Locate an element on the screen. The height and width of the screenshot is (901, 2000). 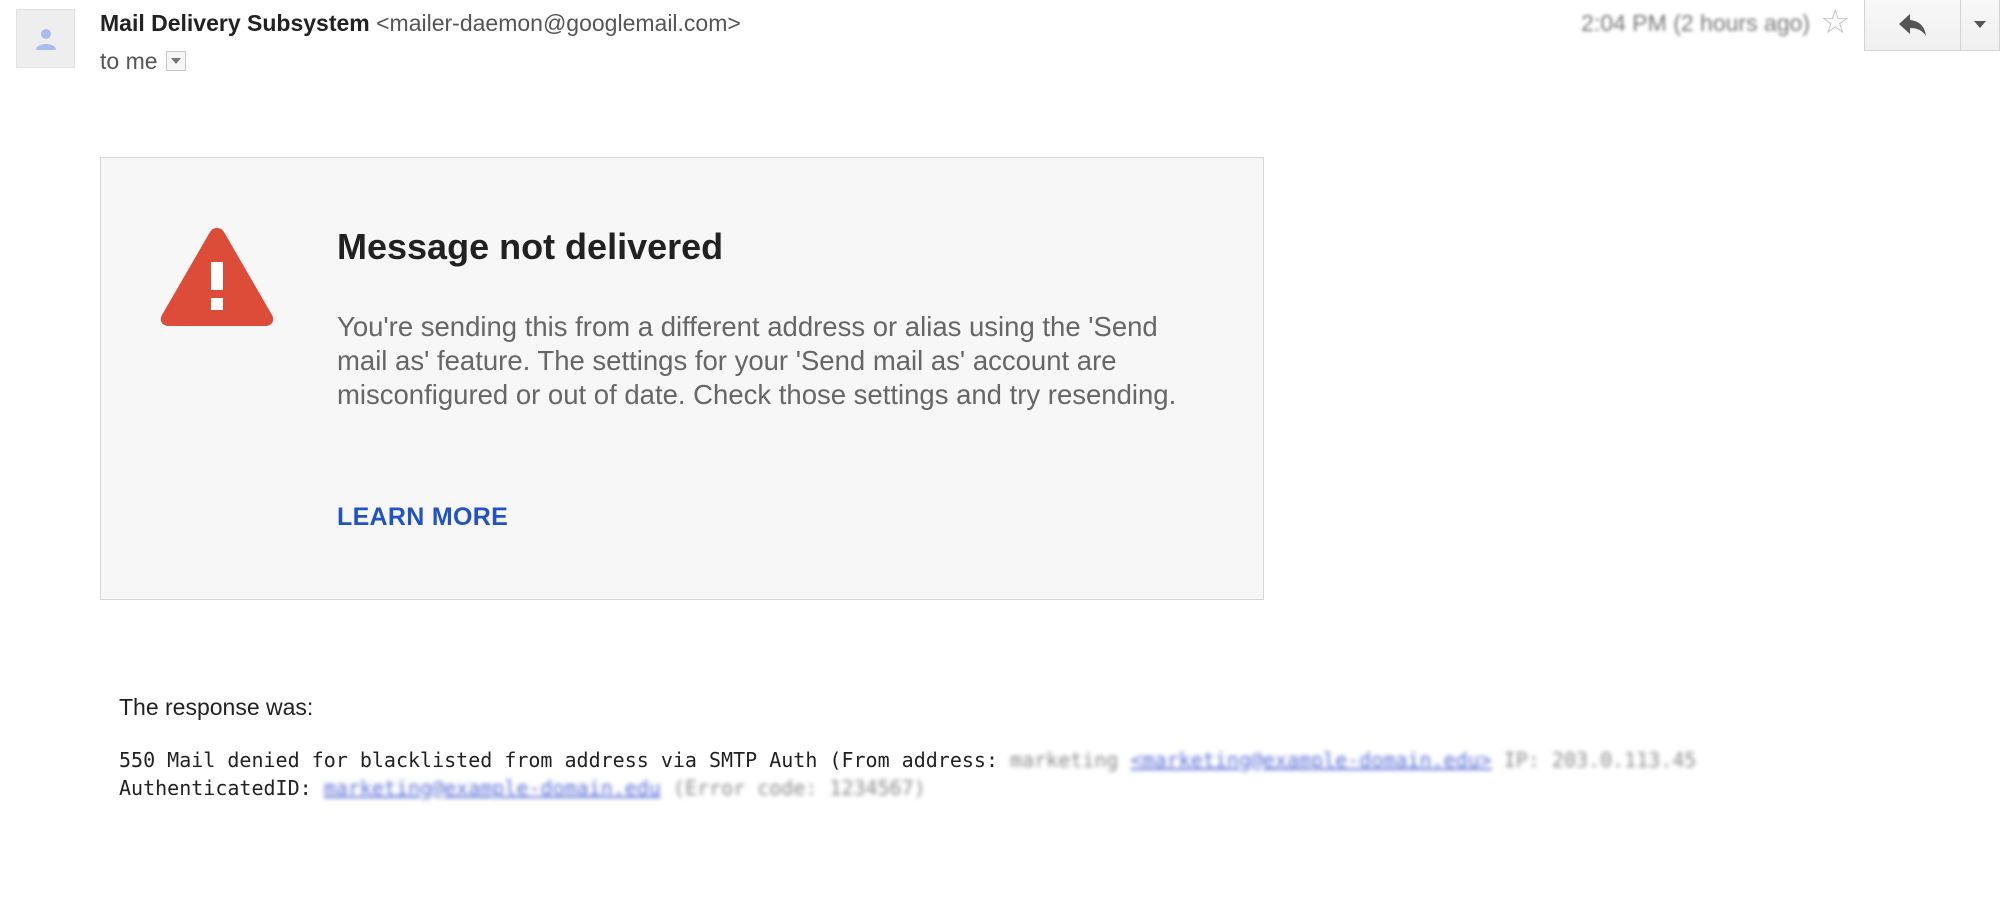
dropdown-arrow-icon is located at coordinates (175, 61).